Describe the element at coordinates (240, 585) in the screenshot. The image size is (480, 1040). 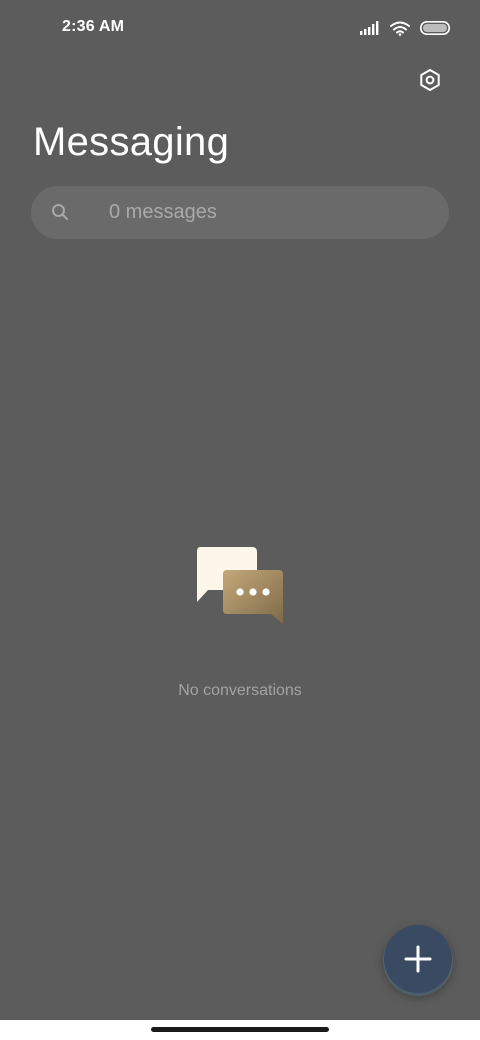
I see `chat-bubbles-icon` at that location.